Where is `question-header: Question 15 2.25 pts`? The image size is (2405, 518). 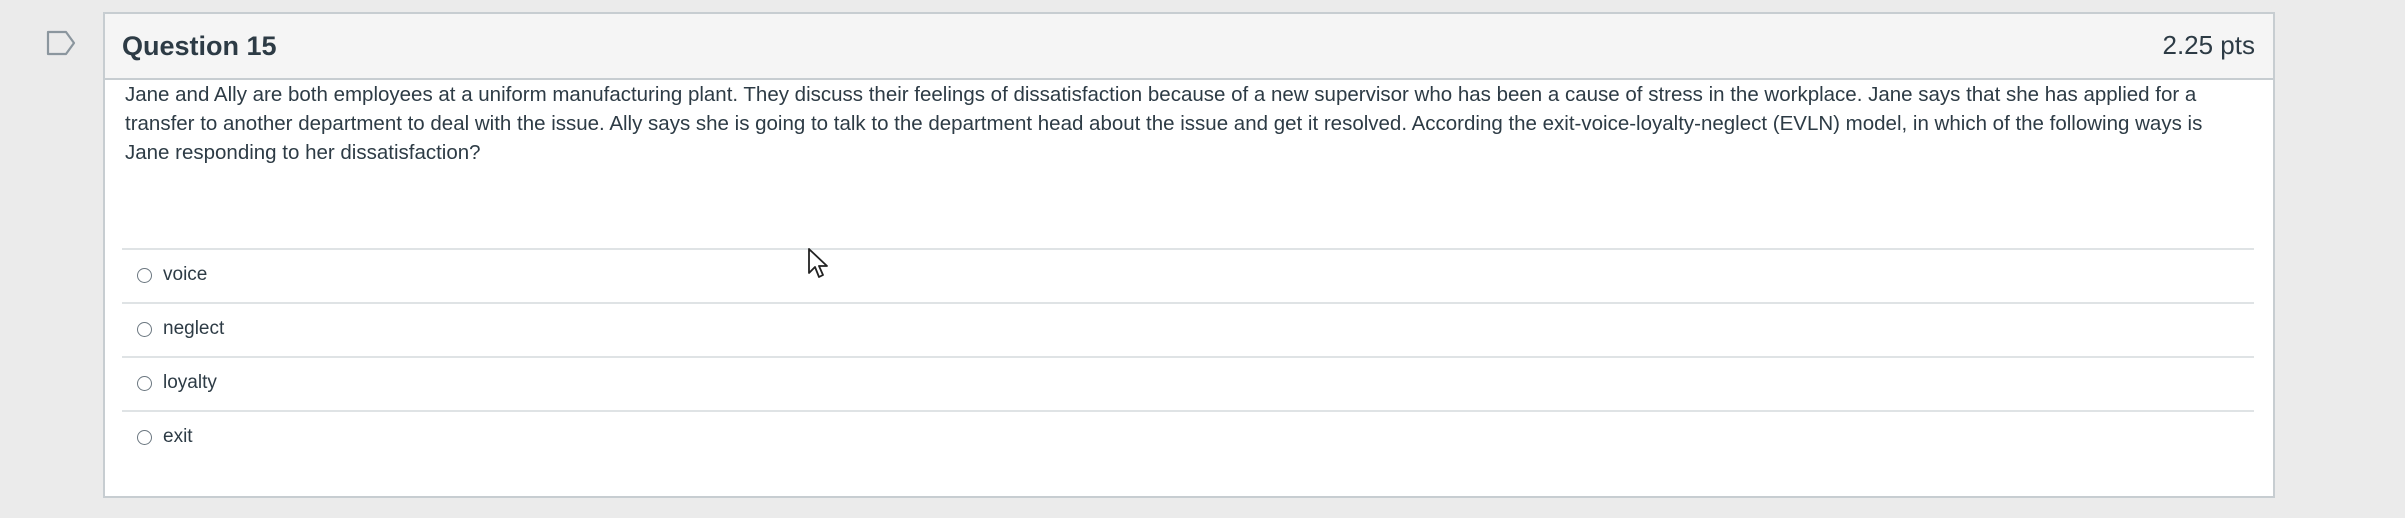
question-header: Question 15 2.25 pts is located at coordinates (1189, 47).